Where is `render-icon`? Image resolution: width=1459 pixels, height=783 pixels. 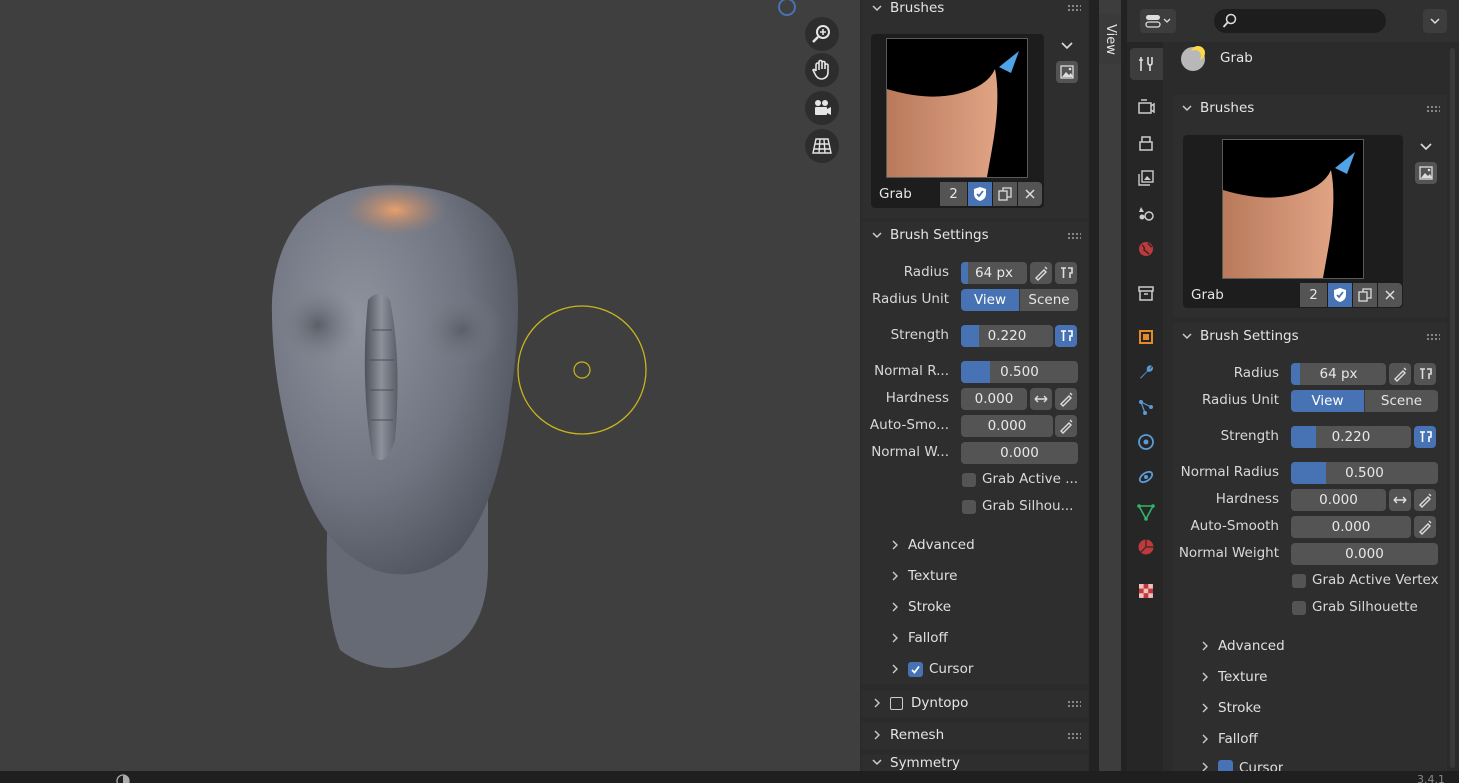 render-icon is located at coordinates (1146, 107).